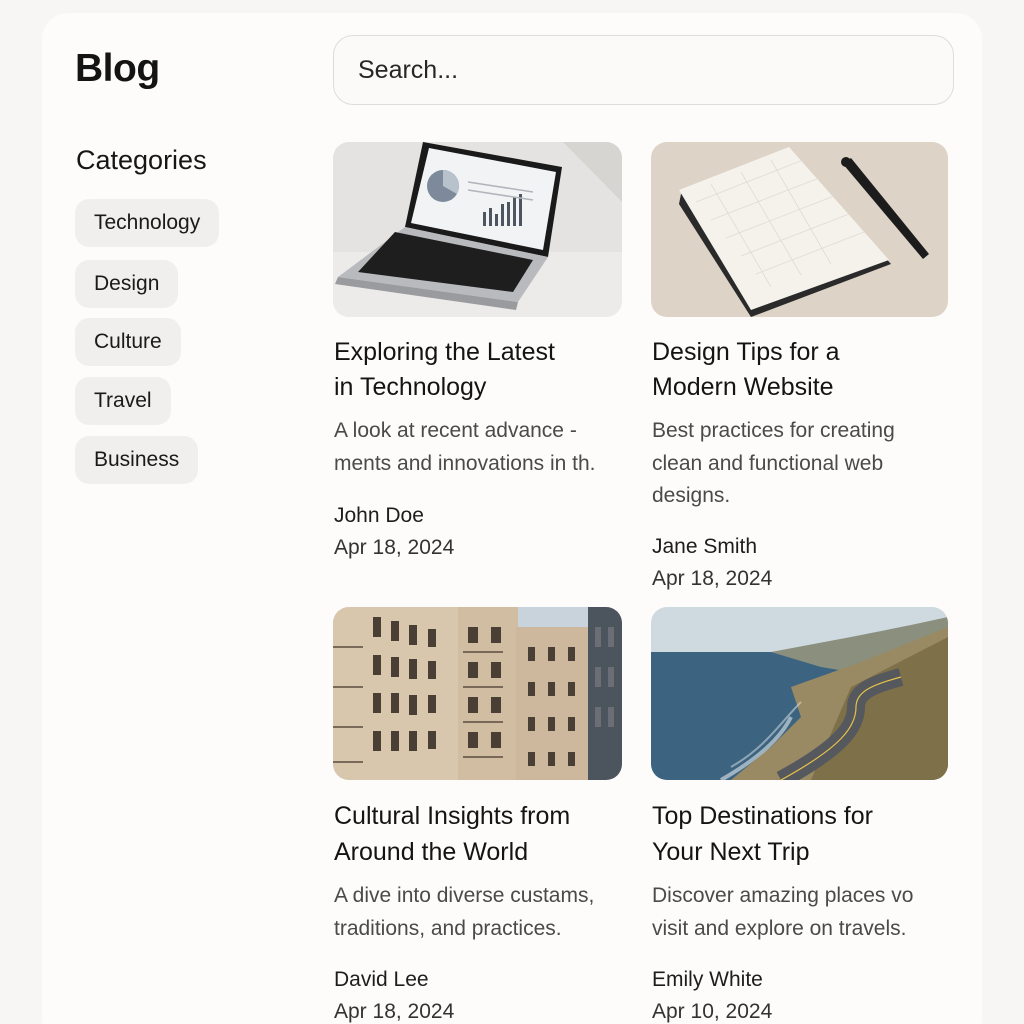  I want to click on post-author: David Lee, so click(381, 979).